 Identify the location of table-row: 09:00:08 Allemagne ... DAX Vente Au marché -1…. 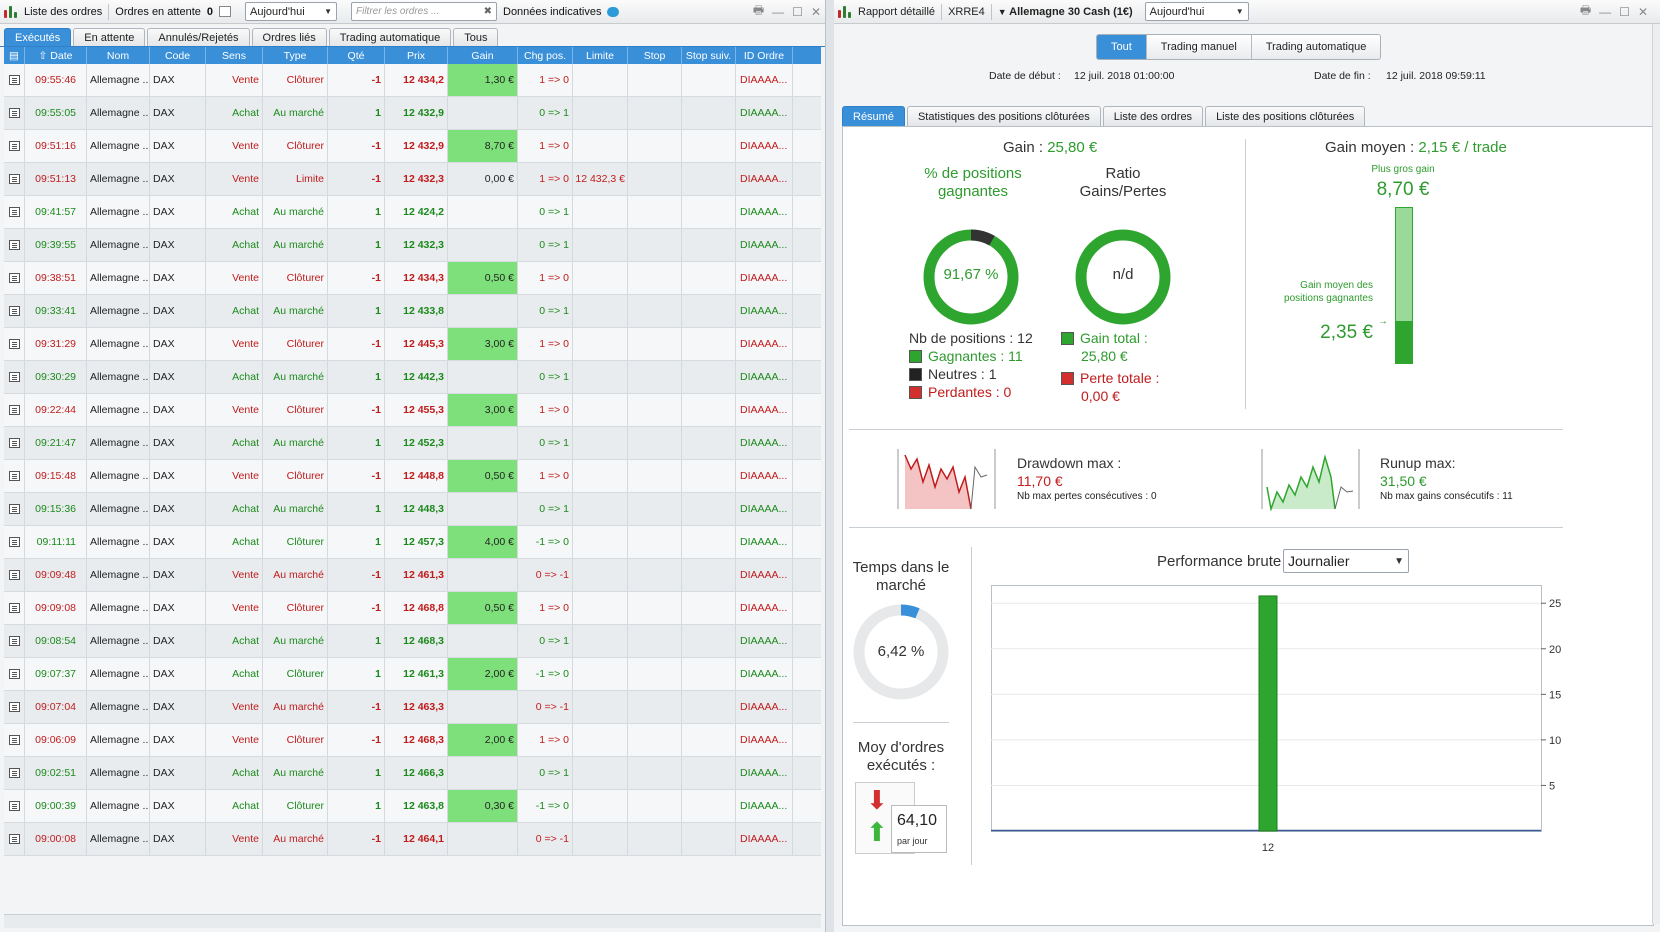
(412, 839).